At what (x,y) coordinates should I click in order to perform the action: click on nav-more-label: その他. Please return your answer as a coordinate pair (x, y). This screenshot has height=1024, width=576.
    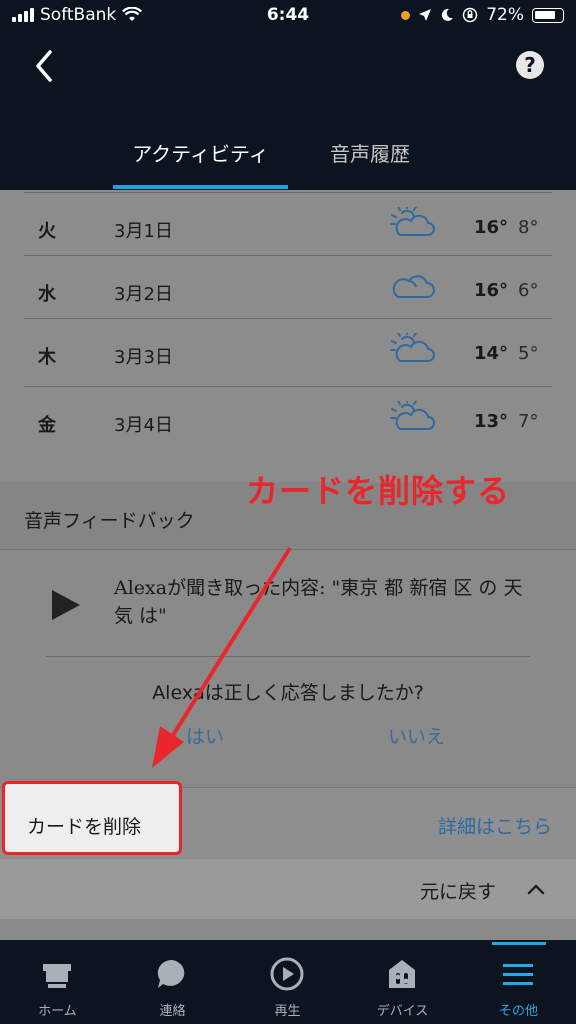
    Looking at the image, I should click on (518, 1011).